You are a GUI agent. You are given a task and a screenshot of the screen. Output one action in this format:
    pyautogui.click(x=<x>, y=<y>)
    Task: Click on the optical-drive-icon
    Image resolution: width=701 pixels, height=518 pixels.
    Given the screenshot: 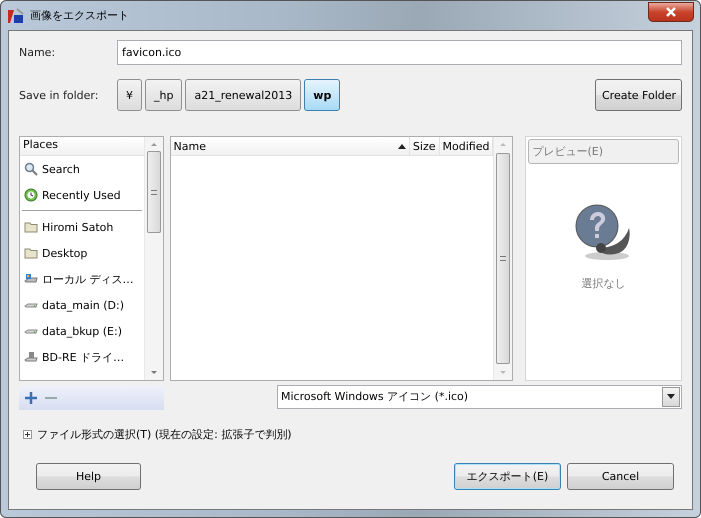 What is the action you would take?
    pyautogui.click(x=31, y=357)
    